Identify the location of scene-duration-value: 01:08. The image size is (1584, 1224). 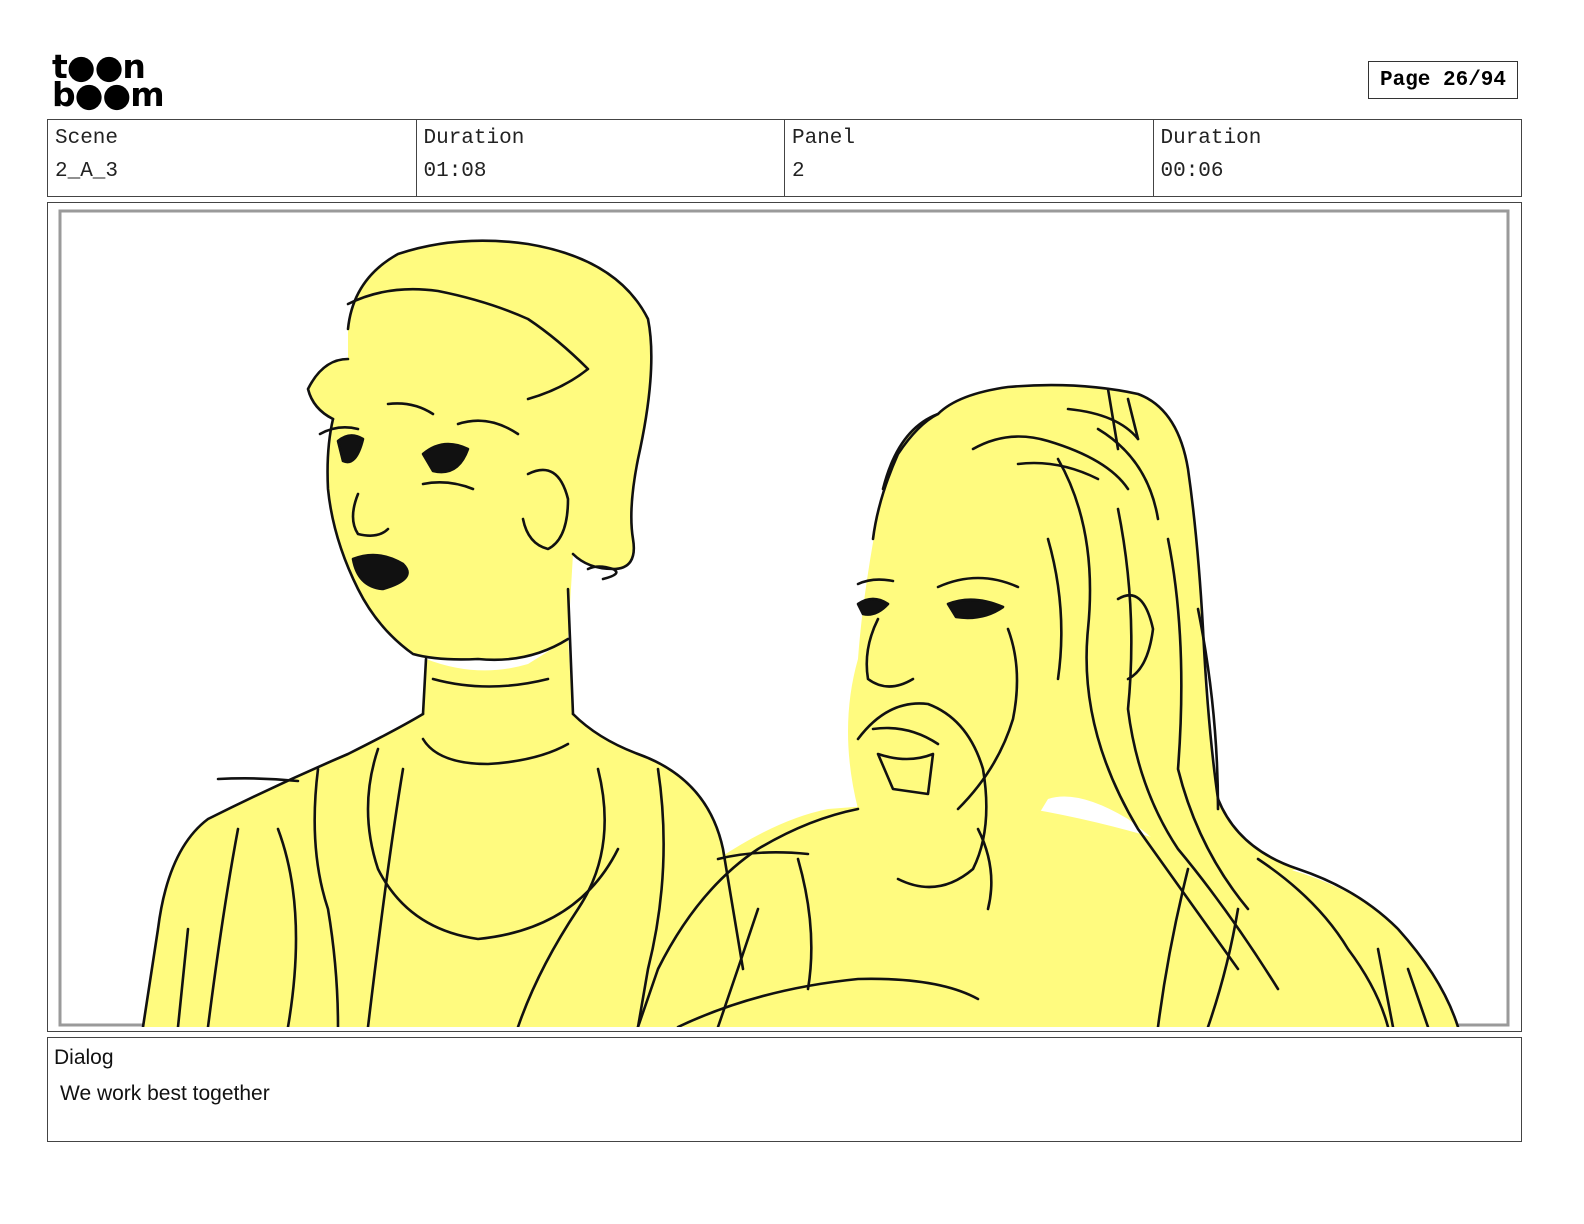
(455, 171).